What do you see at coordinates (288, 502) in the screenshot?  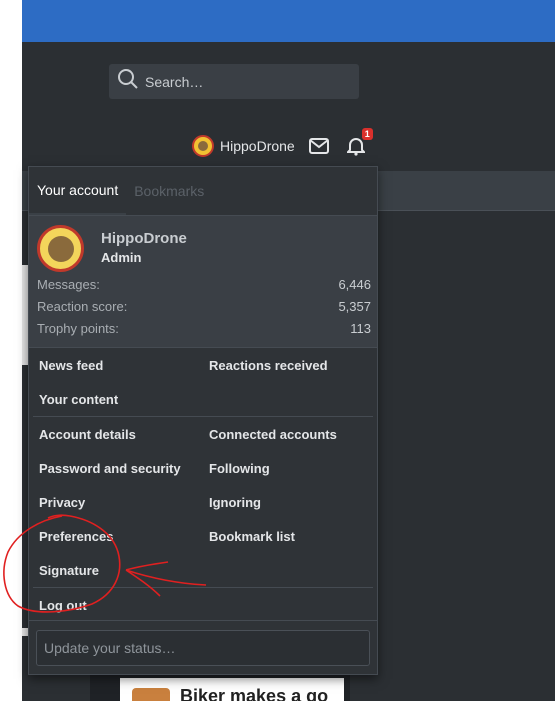 I see `link-ignoring: Ignoring` at bounding box center [288, 502].